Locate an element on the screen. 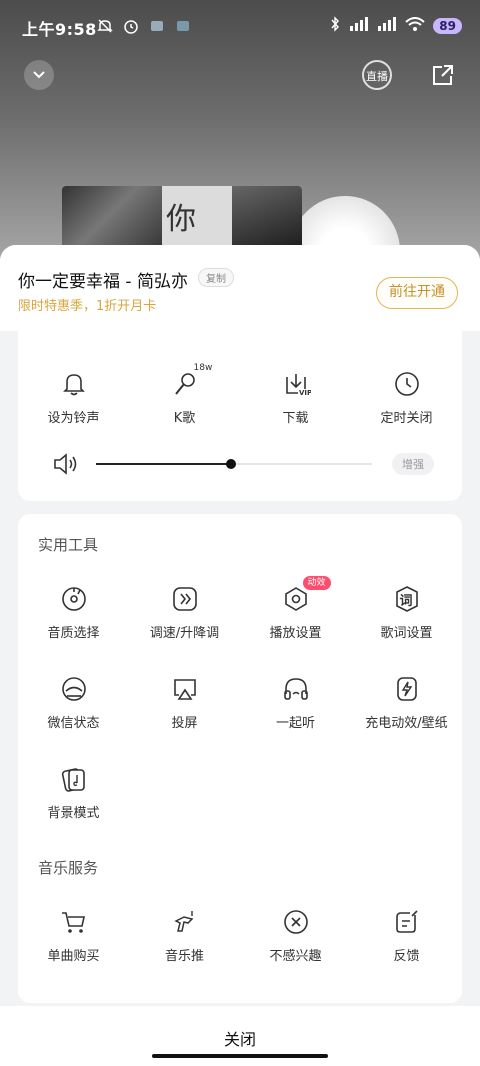 This screenshot has width=480, height=1066. background-mode-label: 背景模式 is located at coordinates (73, 813).